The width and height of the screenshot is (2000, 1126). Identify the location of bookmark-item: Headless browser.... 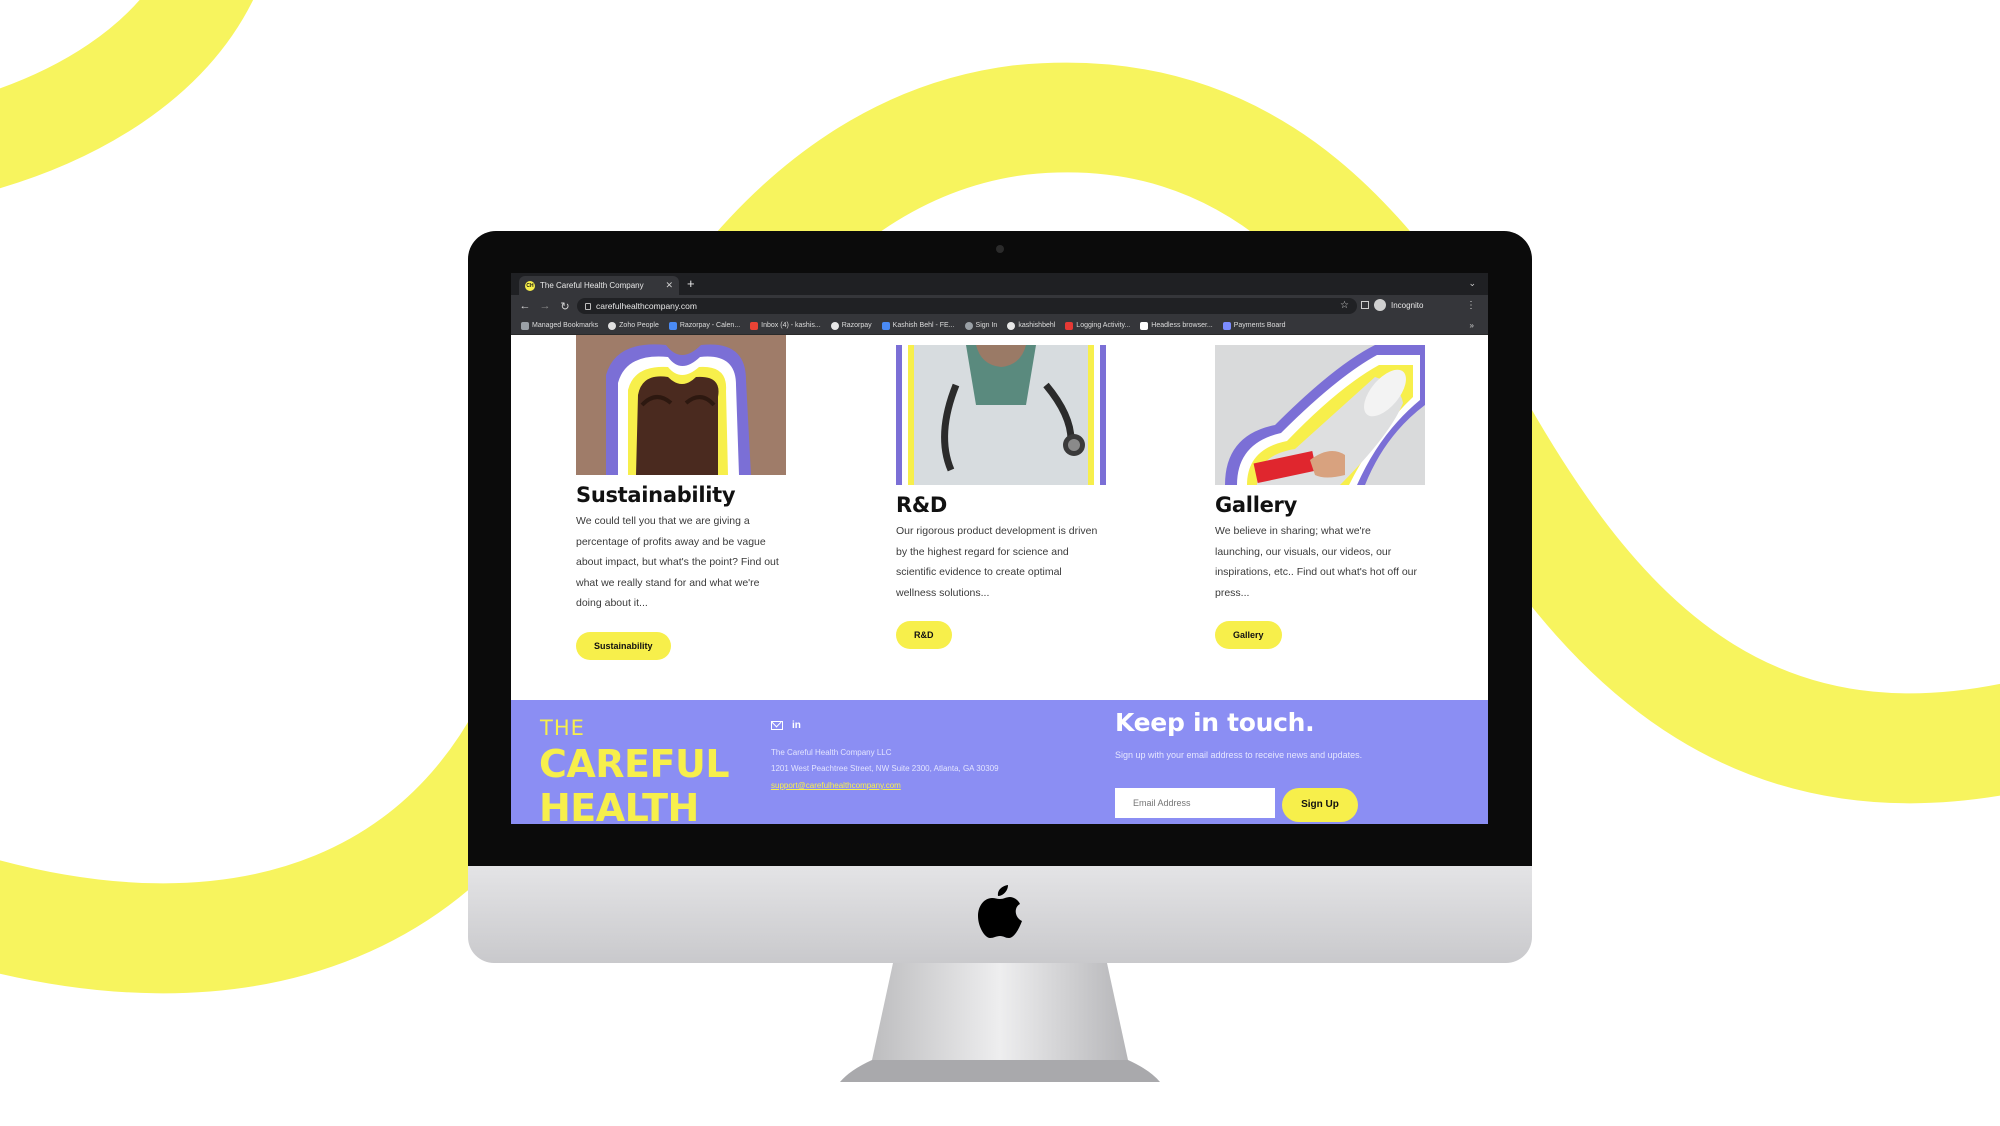
(1176, 325).